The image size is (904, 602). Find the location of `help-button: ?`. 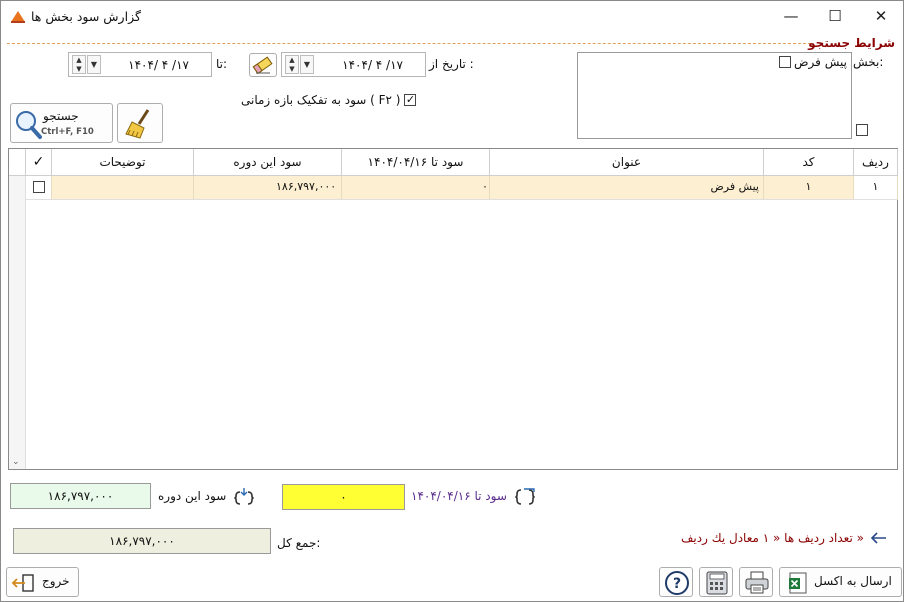

help-button: ? is located at coordinates (676, 582).